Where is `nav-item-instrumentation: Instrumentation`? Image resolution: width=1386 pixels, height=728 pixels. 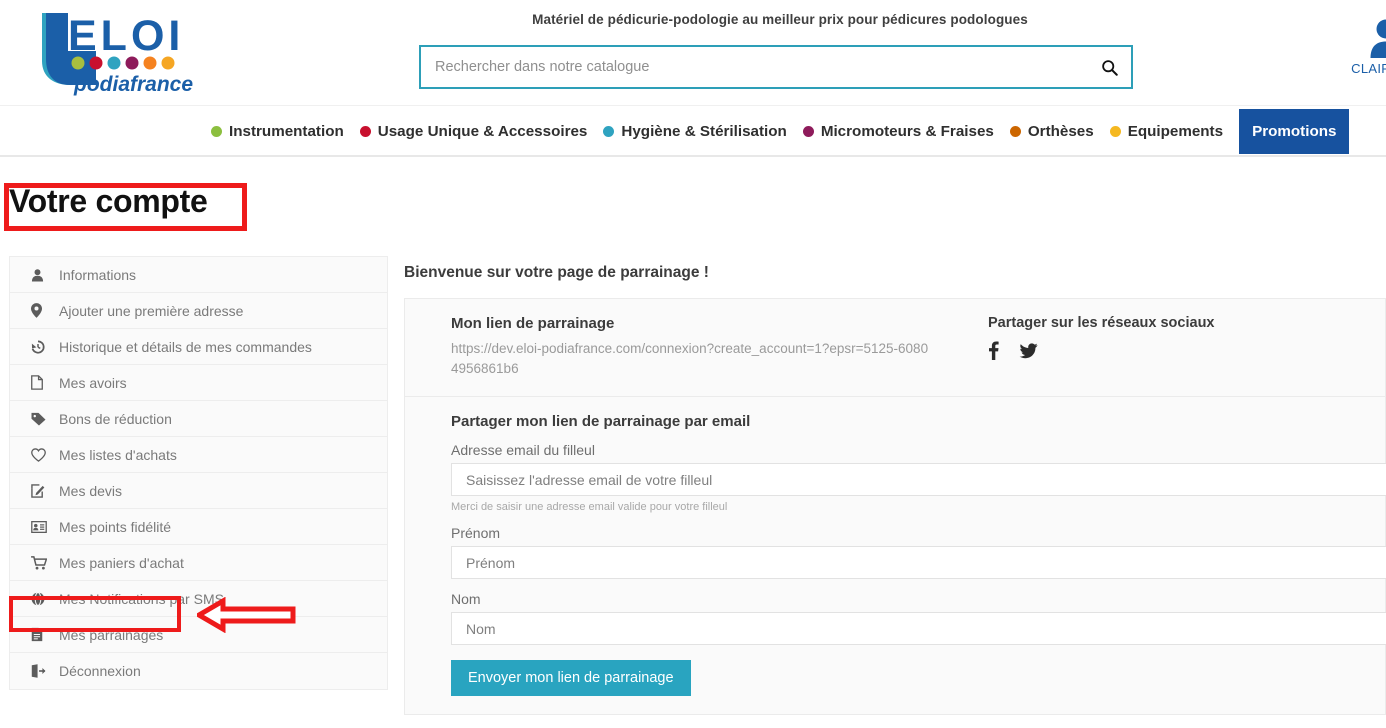
nav-item-instrumentation: Instrumentation is located at coordinates (277, 131).